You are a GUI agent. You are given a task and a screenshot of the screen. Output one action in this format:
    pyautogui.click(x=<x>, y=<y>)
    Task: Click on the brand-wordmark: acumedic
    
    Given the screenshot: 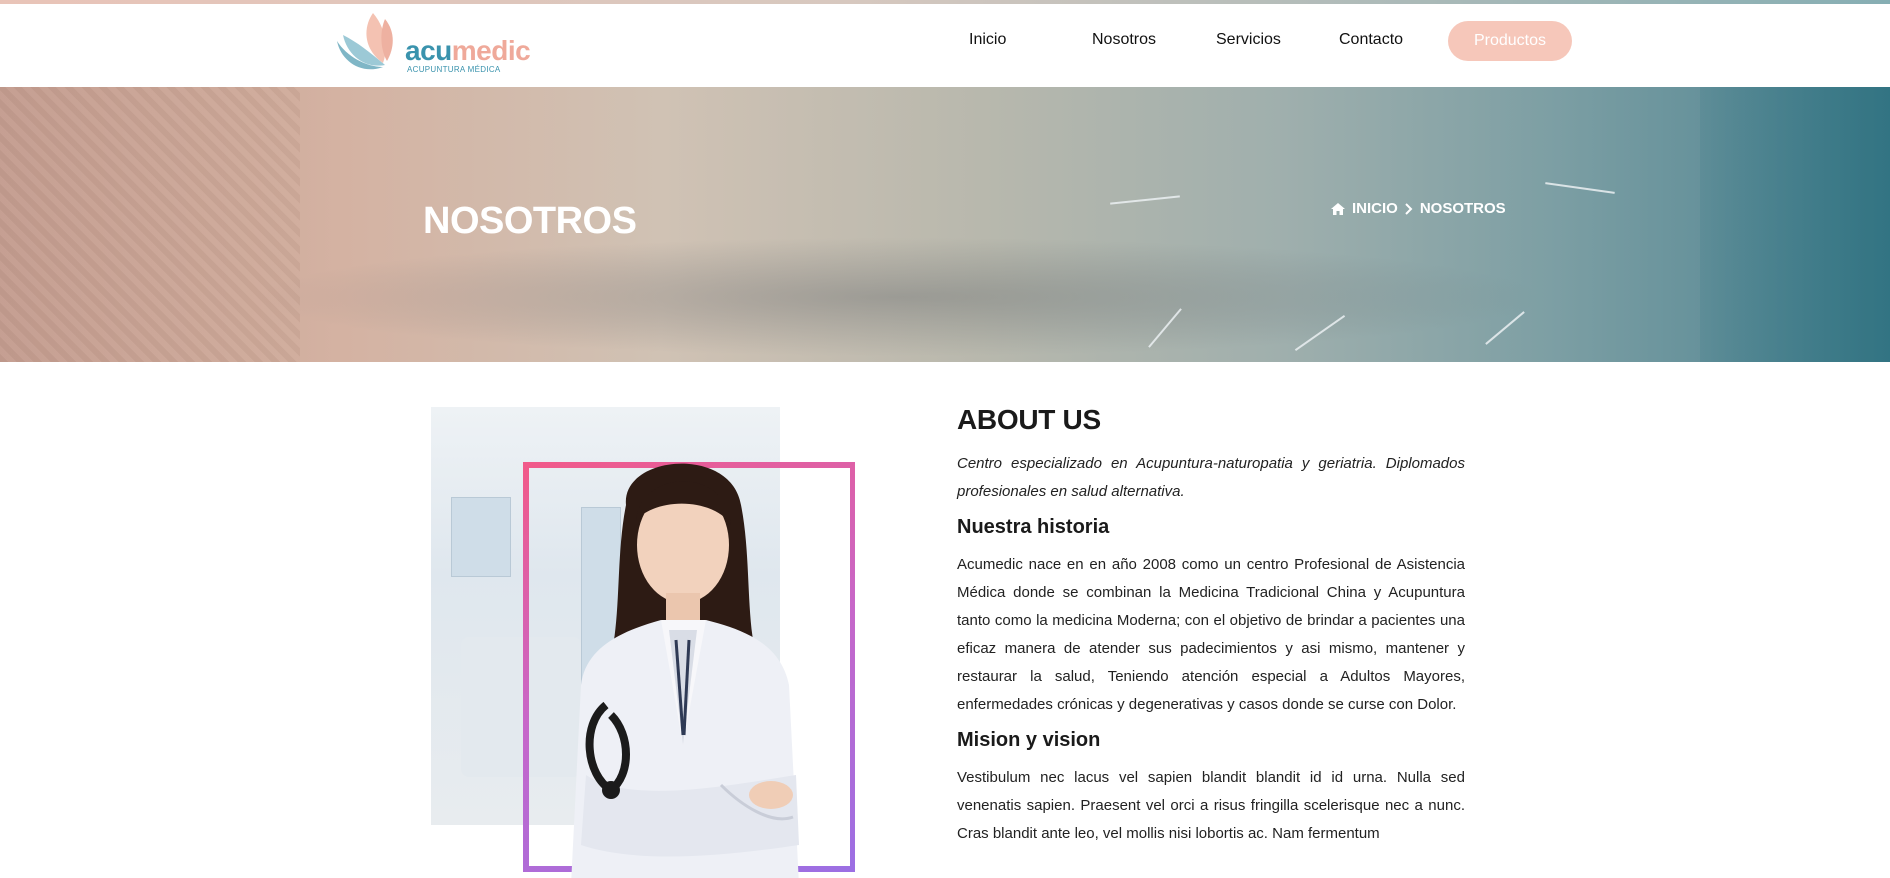 What is the action you would take?
    pyautogui.click(x=468, y=51)
    